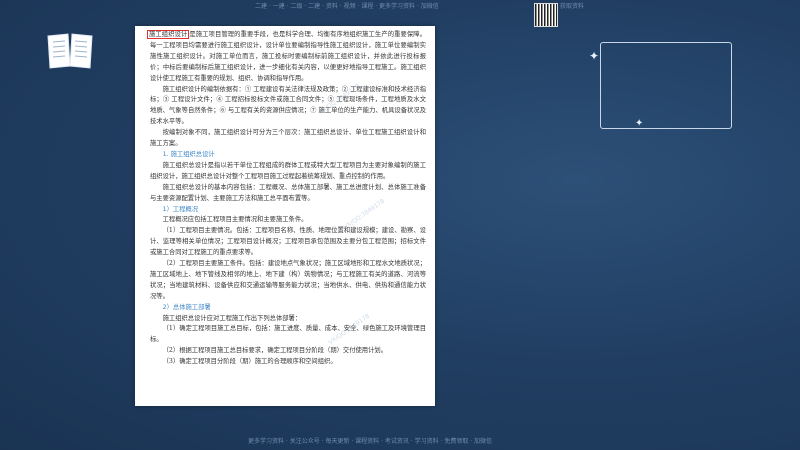 This screenshot has height=450, width=800. Describe the element at coordinates (186, 307) in the screenshot. I see `subsection-heading: 2）总体施工部署` at that location.